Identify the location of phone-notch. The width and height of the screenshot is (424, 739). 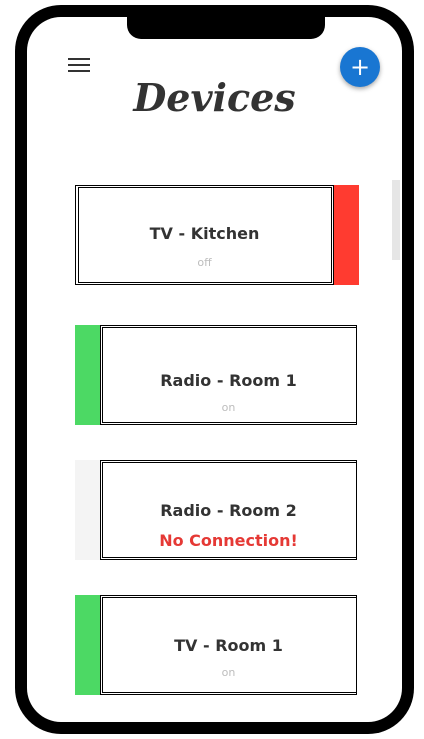
(226, 28).